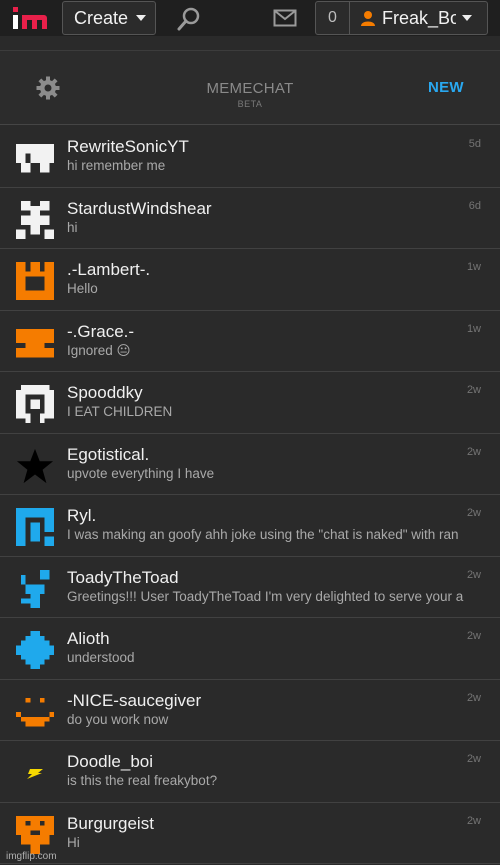  Describe the element at coordinates (250, 341) in the screenshot. I see `conversation-row: -.Grace.- Ignored 😐 1w` at that location.